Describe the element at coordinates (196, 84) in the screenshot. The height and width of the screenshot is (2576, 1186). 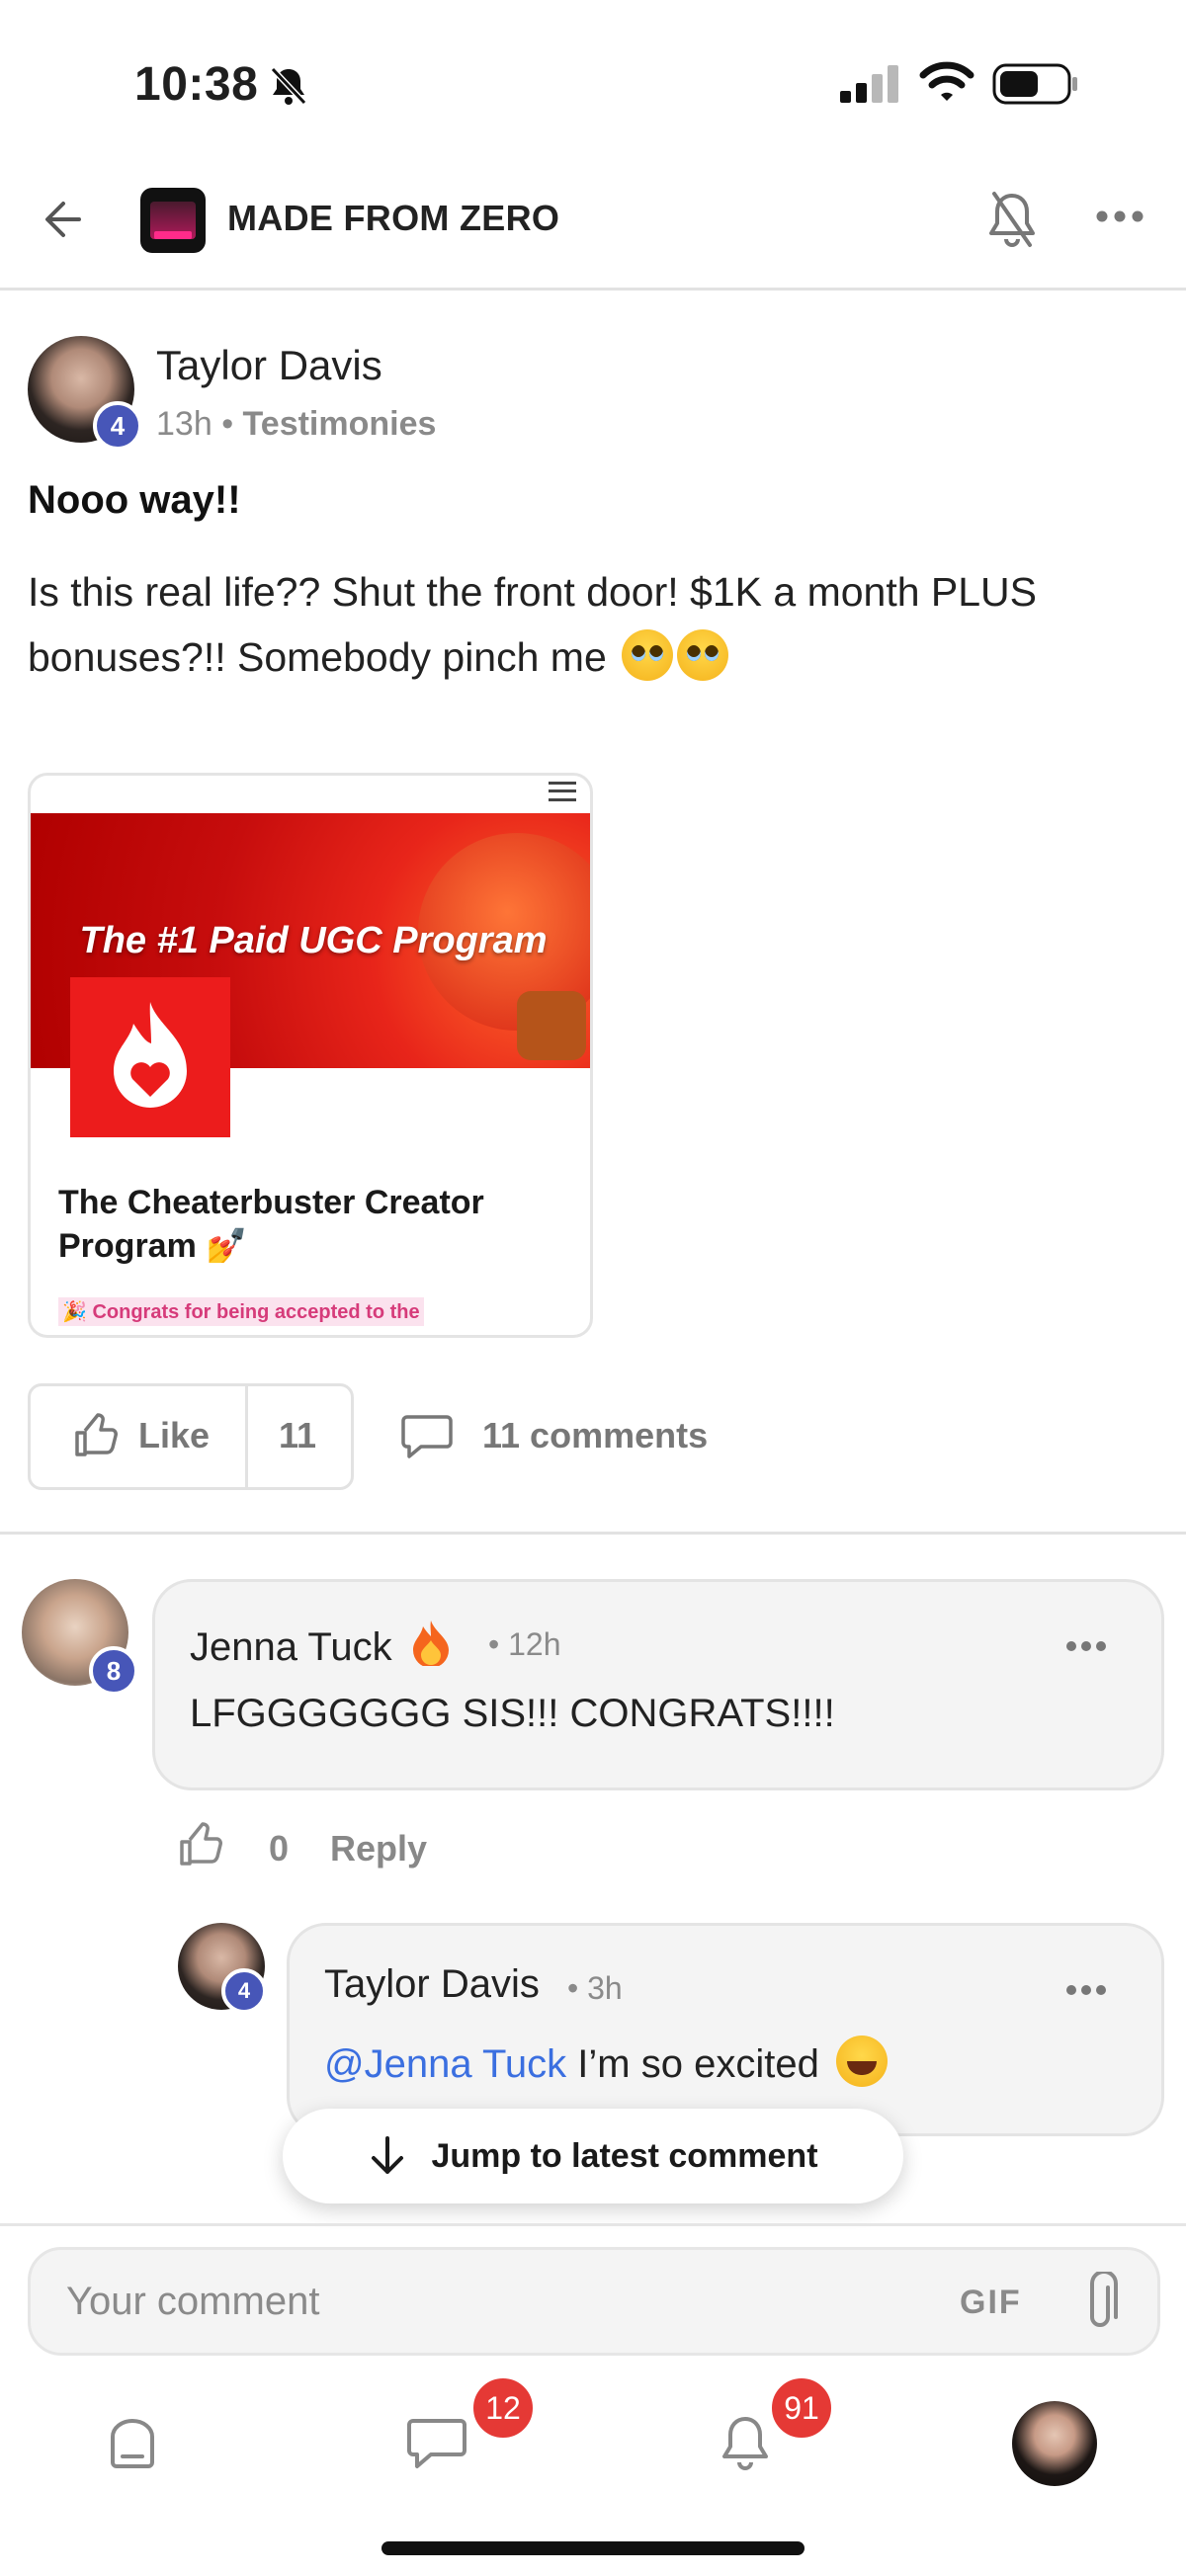
I see `status-time: 10:38` at that location.